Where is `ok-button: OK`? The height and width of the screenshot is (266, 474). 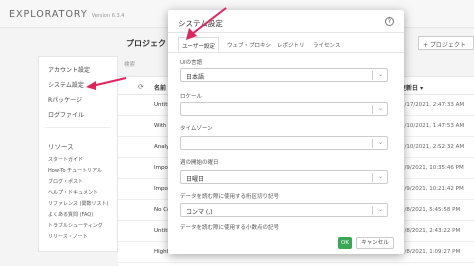
ok-button: OK is located at coordinates (345, 243).